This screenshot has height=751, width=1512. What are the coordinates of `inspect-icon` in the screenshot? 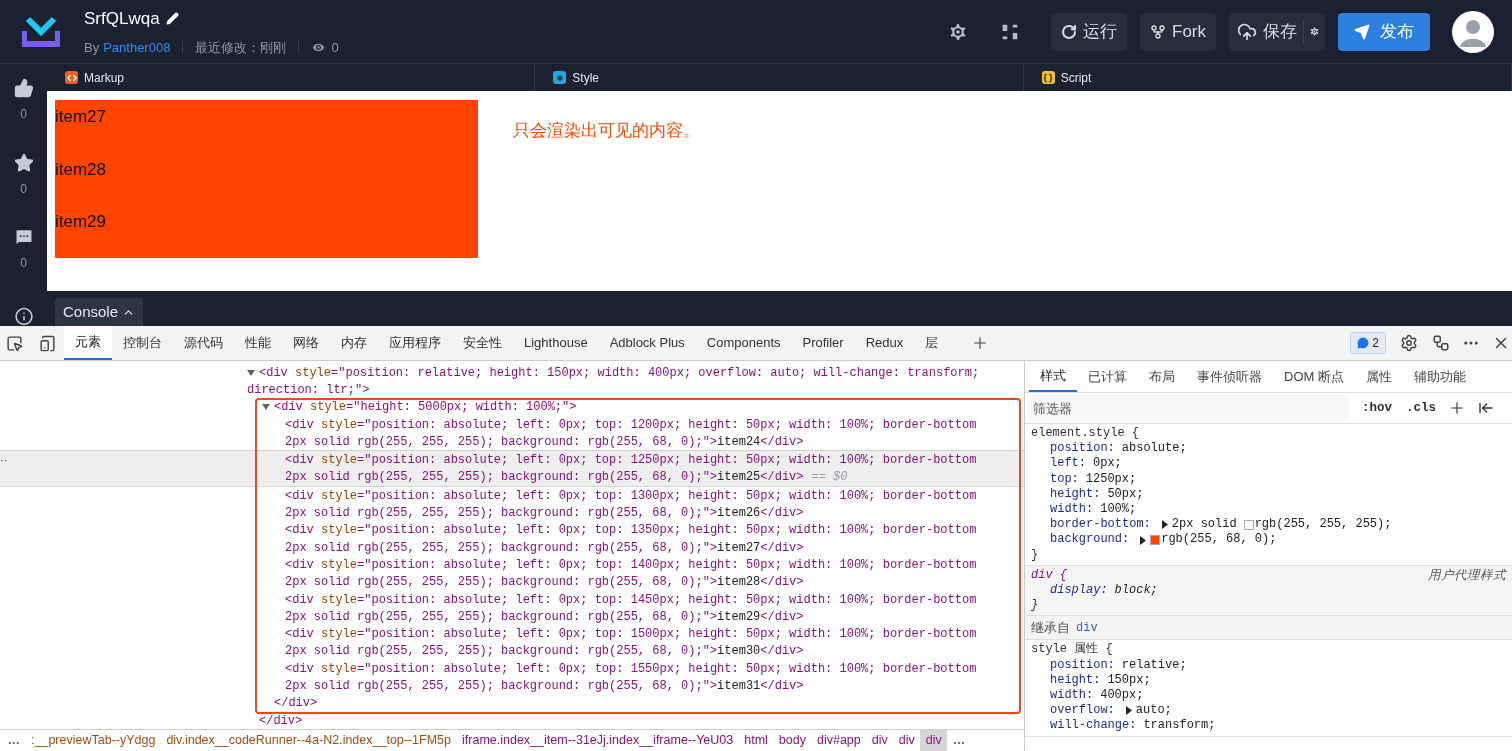 It's located at (14, 343).